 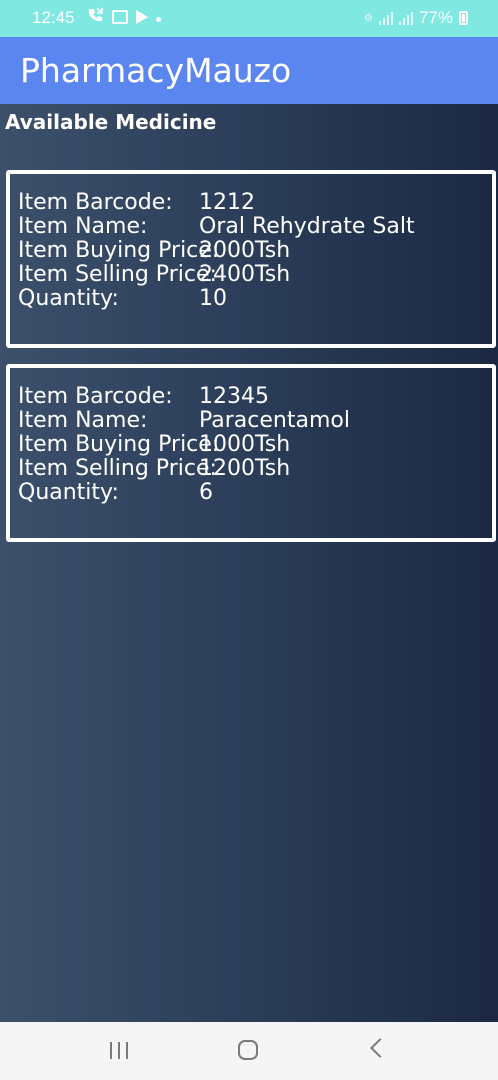 I want to click on navigation-bar, so click(x=249, y=1051).